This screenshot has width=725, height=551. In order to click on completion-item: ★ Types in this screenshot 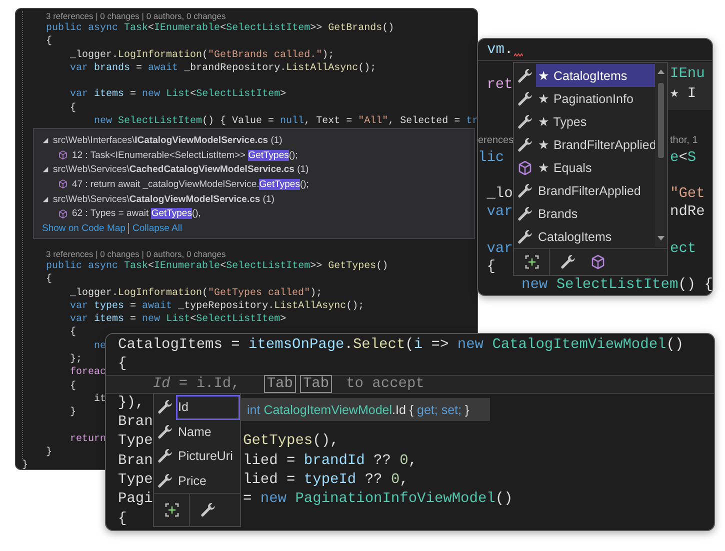, I will do `click(595, 121)`.